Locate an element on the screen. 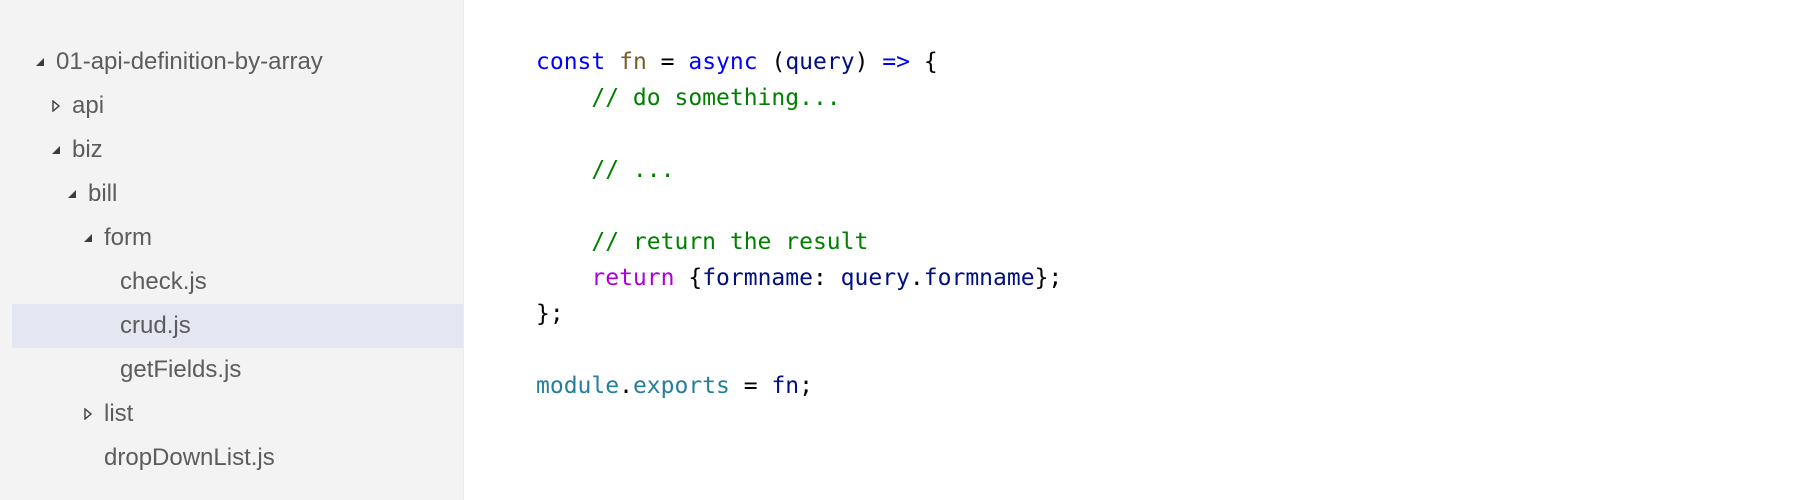 The height and width of the screenshot is (500, 1800). tree-item-file-crud-js: crud.js is located at coordinates (237, 326).